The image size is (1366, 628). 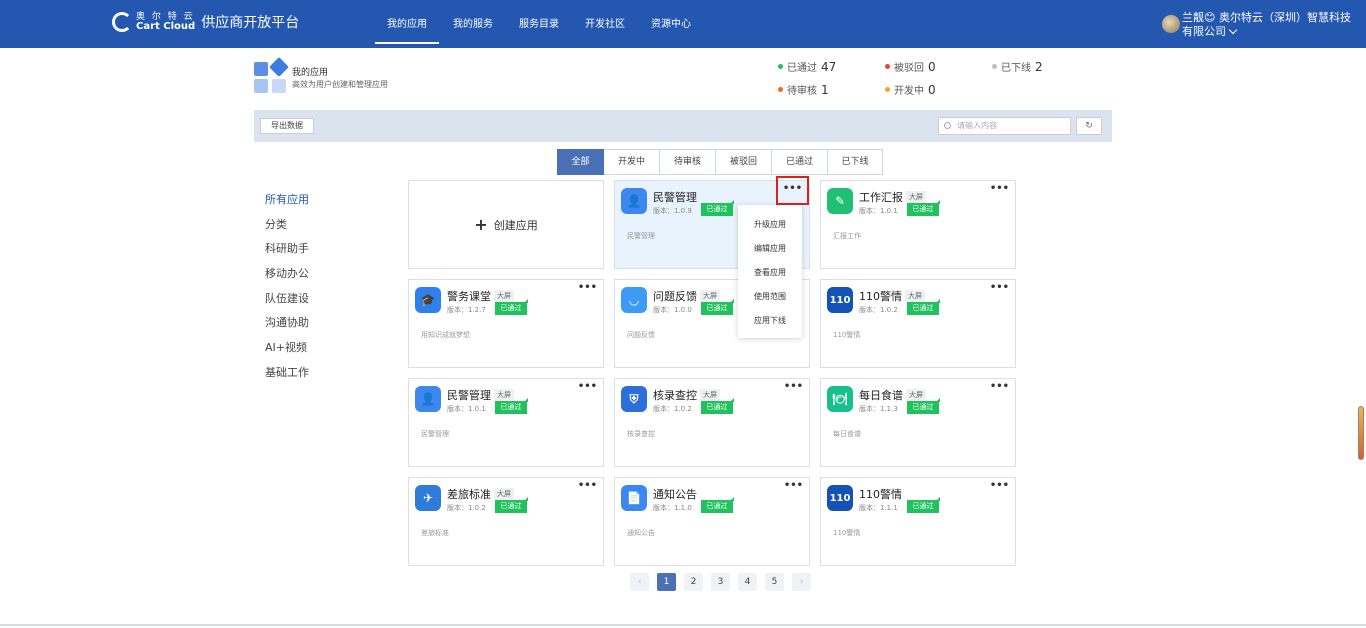 I want to click on sidebar-item-all-apps: 所有应用, so click(x=287, y=205).